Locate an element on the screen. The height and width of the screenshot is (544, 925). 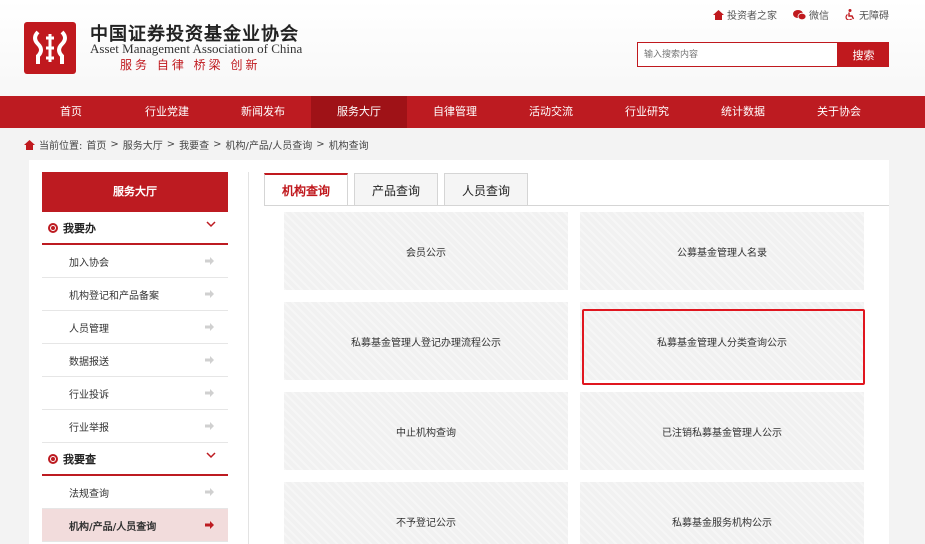
org-name-en: Asset Management Association of China is located at coordinates (196, 48).